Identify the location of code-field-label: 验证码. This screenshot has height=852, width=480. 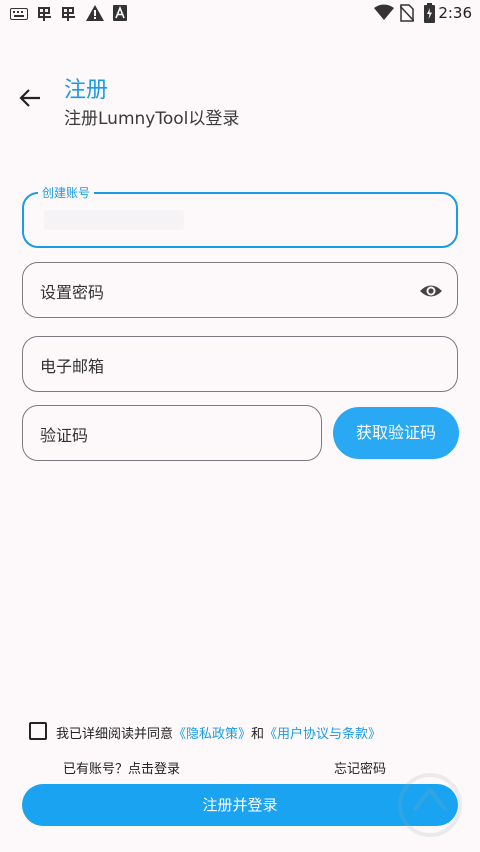
(64, 435).